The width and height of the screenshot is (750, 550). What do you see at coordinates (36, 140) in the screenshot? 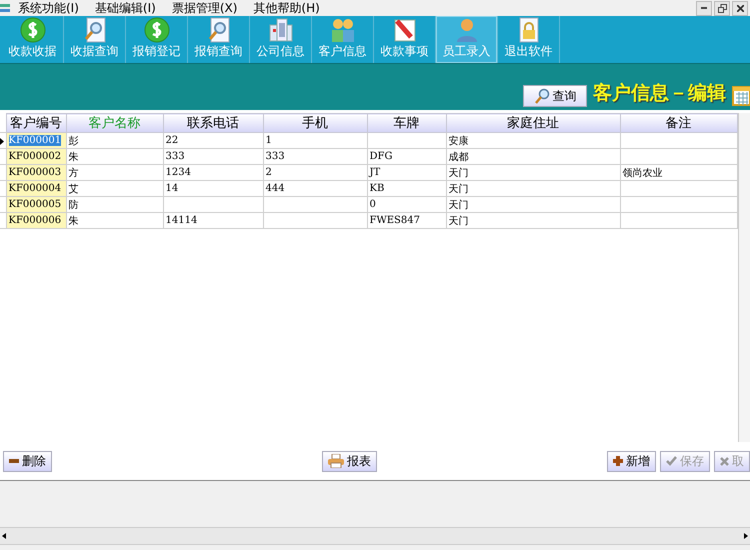
I see `table-cell: KF000001` at bounding box center [36, 140].